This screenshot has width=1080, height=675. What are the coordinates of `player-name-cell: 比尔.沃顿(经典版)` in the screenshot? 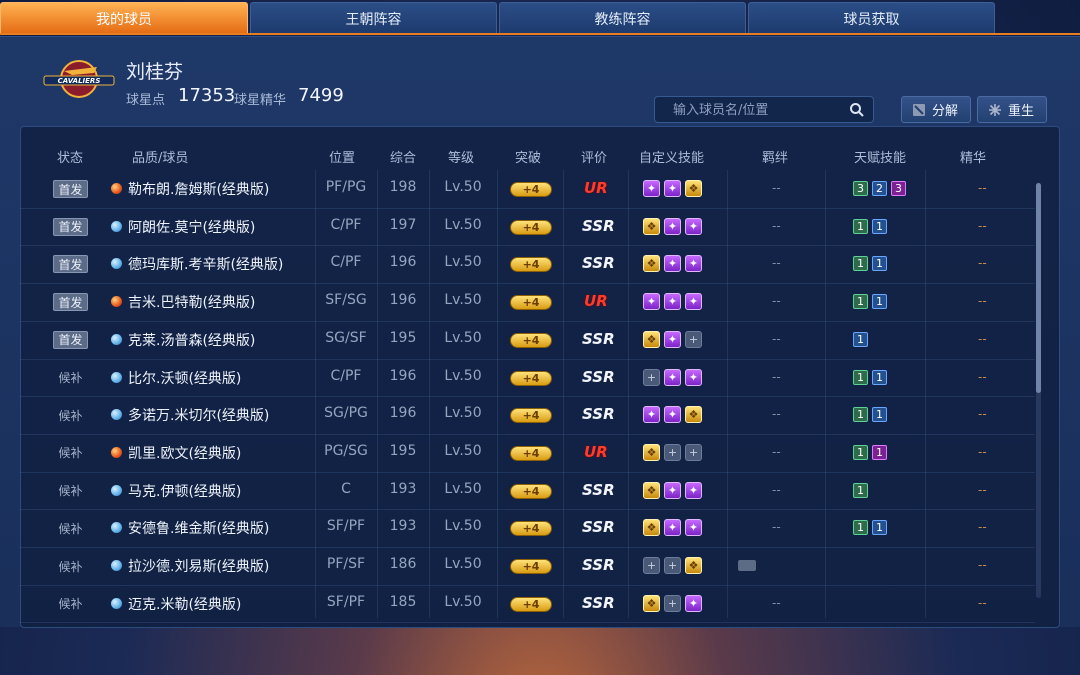 It's located at (184, 378).